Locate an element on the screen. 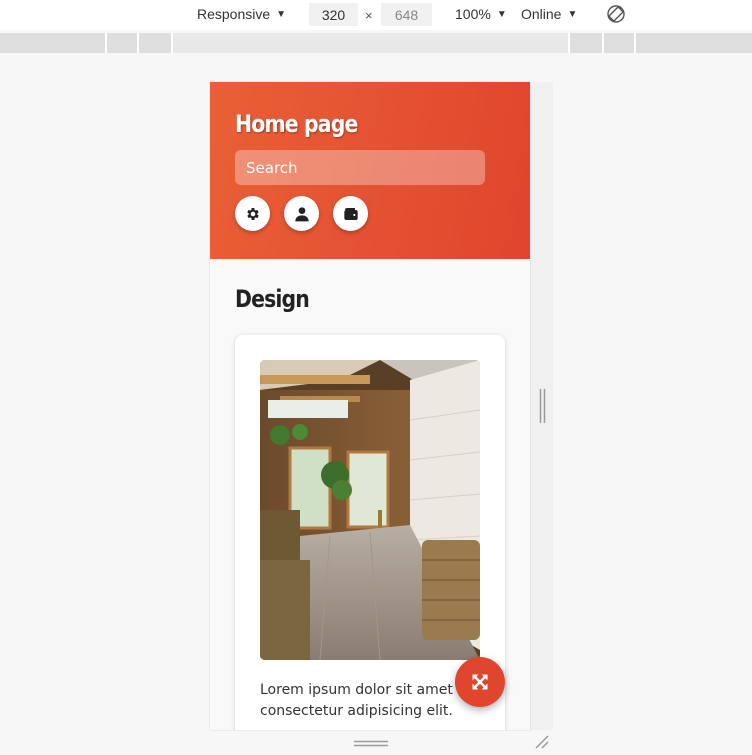  section-title: Design is located at coordinates (272, 299).